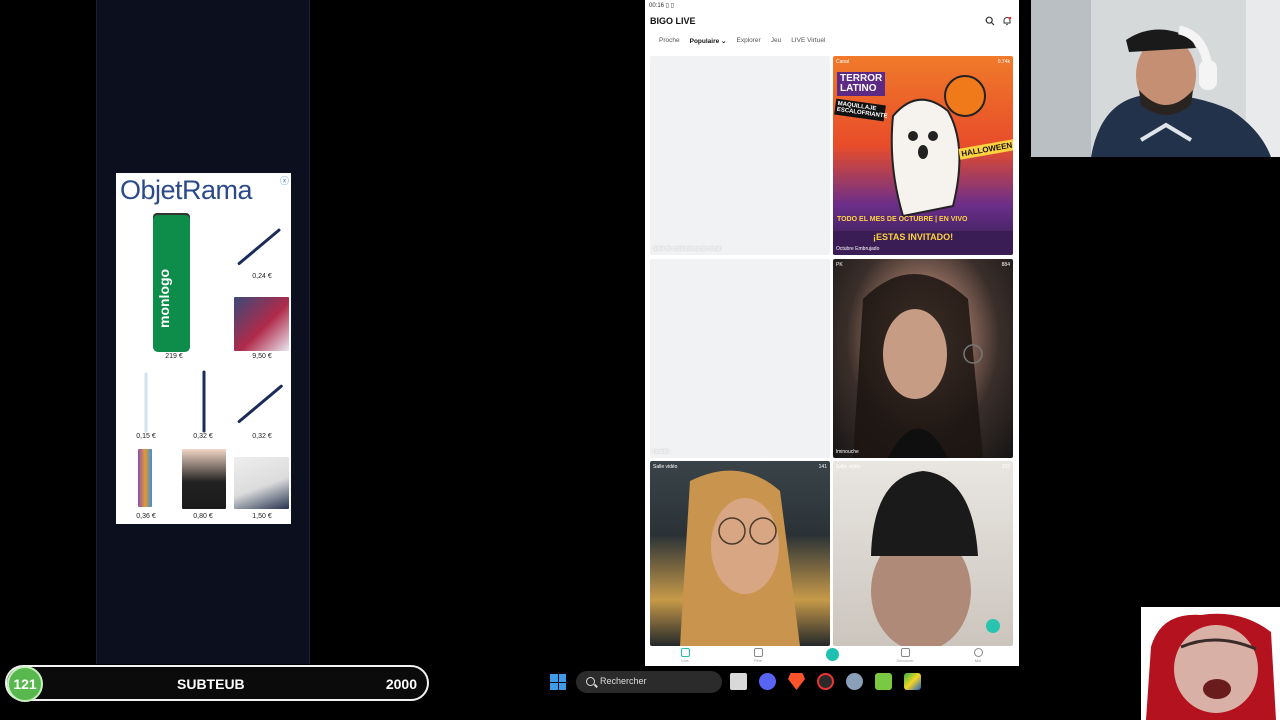 The width and height of the screenshot is (1280, 720). What do you see at coordinates (260, 404) in the screenshot?
I see `pen-blue` at bounding box center [260, 404].